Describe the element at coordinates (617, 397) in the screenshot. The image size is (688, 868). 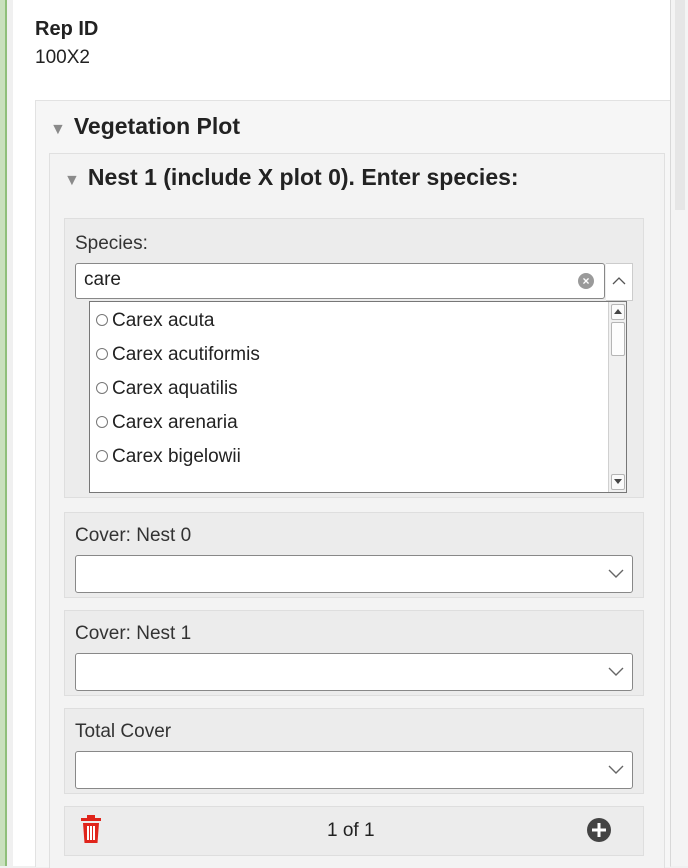
I see `list-scrollbar` at that location.